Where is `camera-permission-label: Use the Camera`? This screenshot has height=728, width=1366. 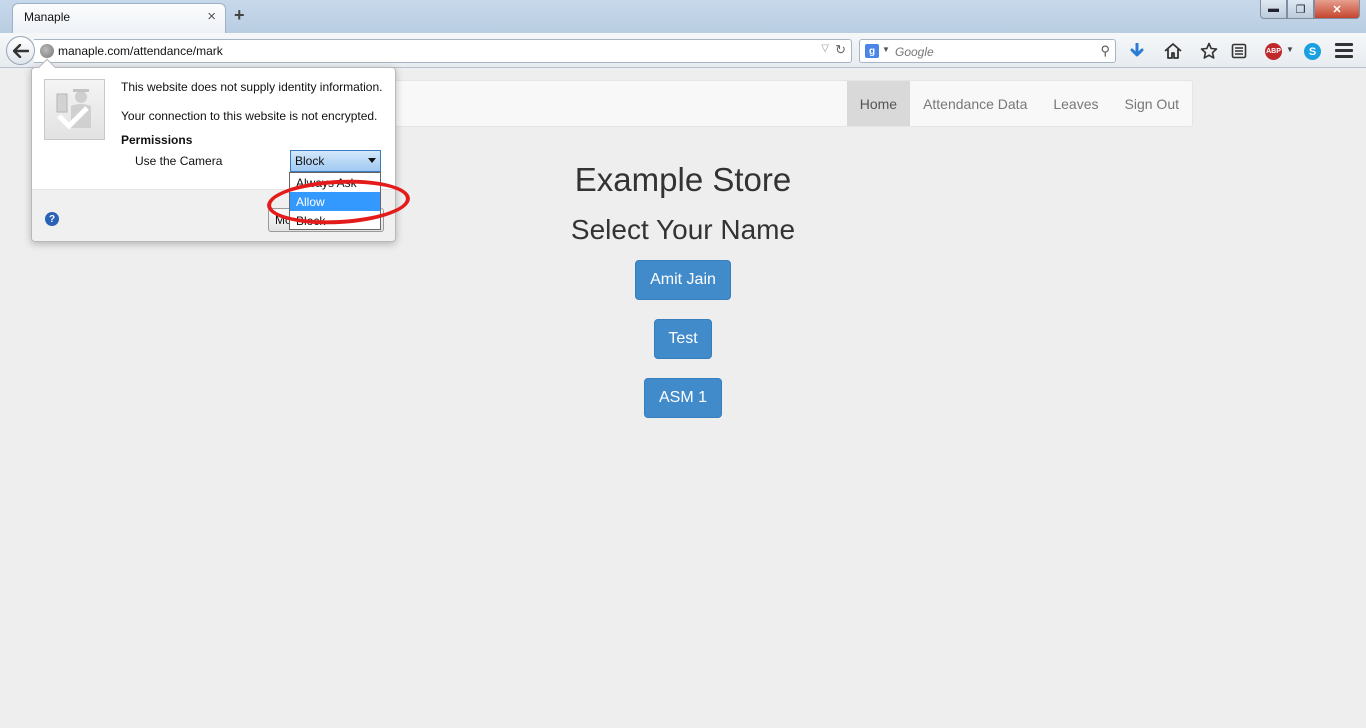 camera-permission-label: Use the Camera is located at coordinates (179, 161).